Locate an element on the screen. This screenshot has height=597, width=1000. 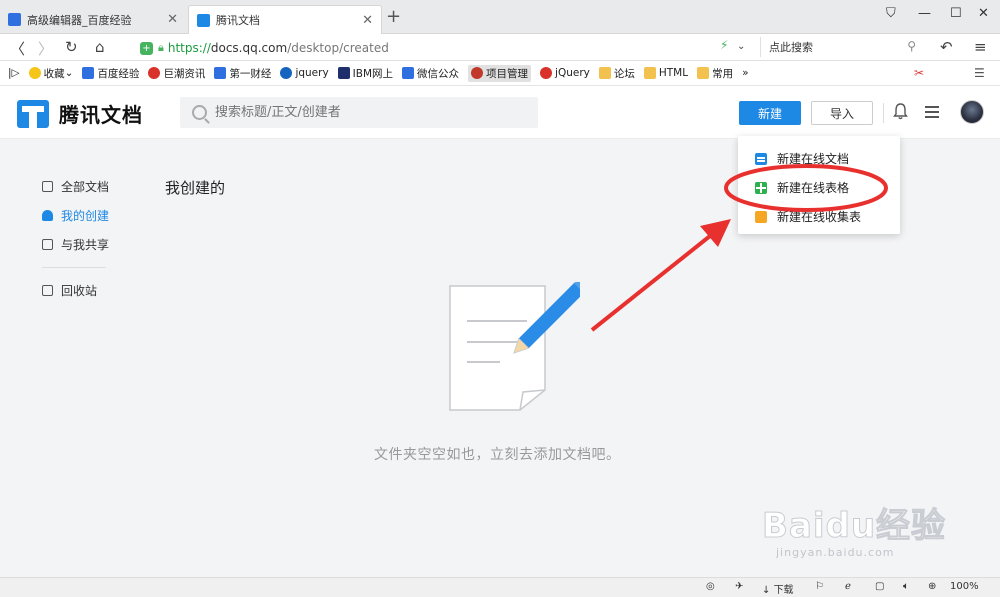
menu-item-new-online-doc: 新建在线文档 is located at coordinates (819, 158).